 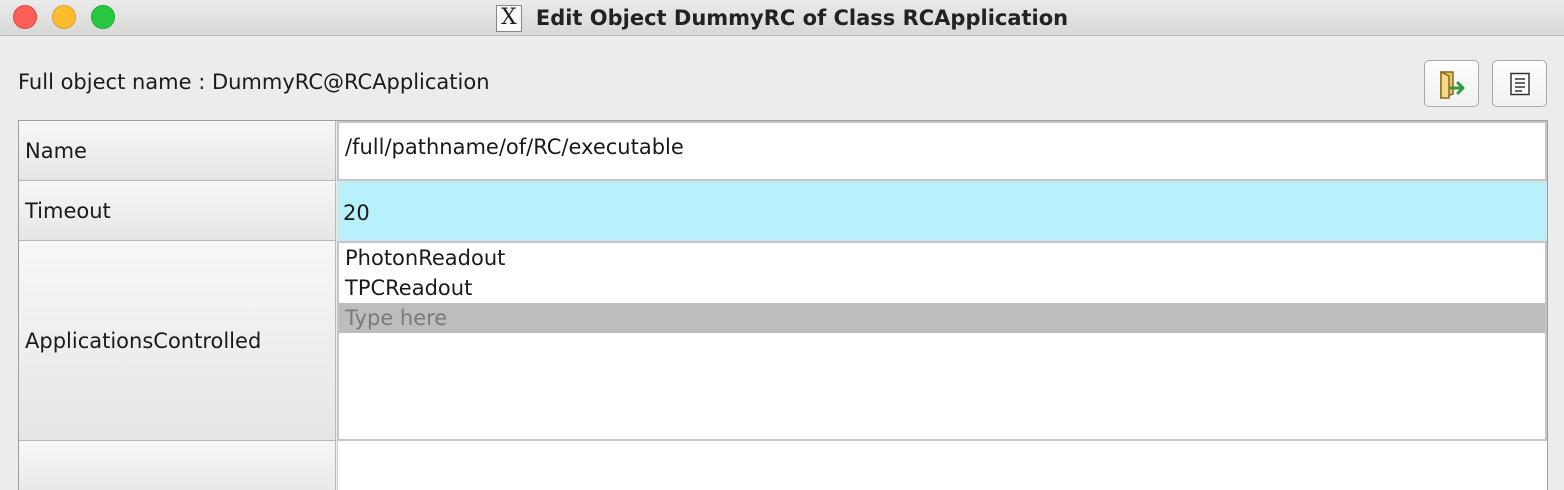 I want to click on list-item: TPCReadout, so click(x=942, y=288).